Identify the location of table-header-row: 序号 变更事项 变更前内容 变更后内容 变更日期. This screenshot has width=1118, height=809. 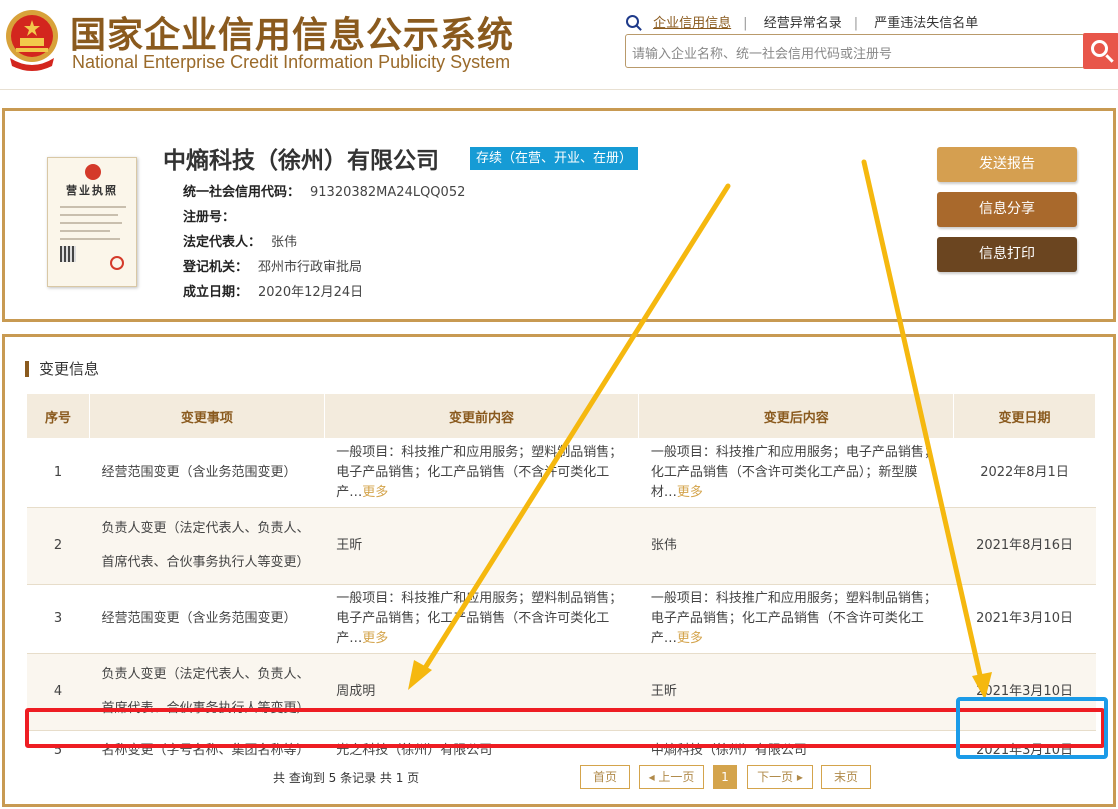
(561, 416).